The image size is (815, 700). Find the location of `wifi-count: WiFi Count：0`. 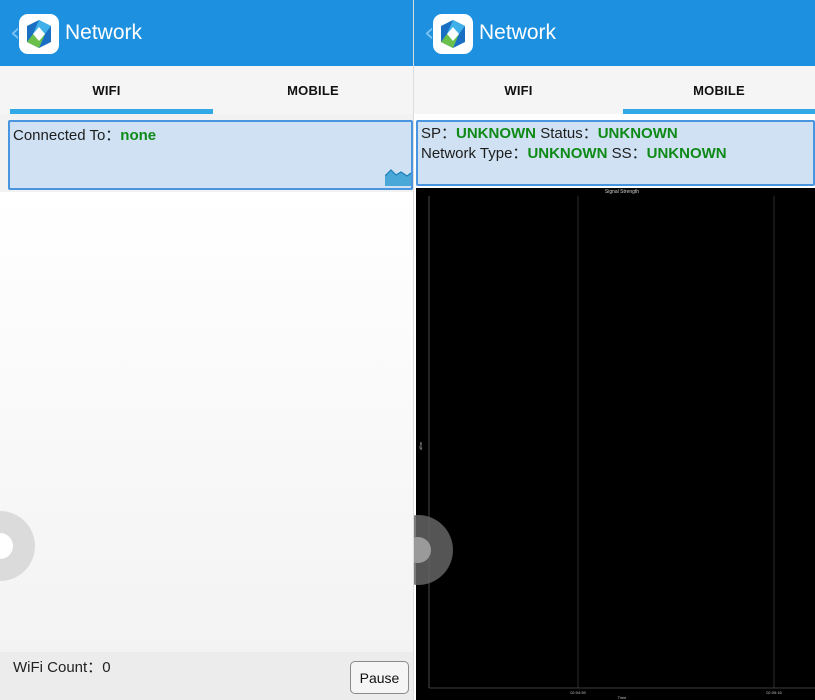

wifi-count: WiFi Count：0 is located at coordinates (62, 668).